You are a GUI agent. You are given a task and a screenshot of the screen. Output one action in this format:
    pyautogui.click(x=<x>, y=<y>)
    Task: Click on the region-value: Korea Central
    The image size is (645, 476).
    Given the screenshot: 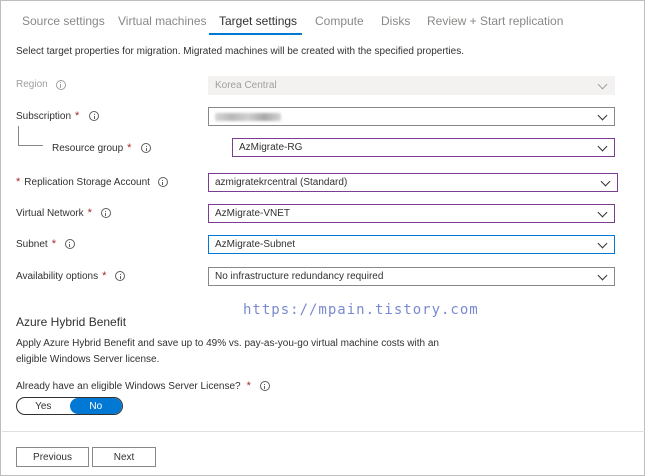 What is the action you would take?
    pyautogui.click(x=246, y=85)
    